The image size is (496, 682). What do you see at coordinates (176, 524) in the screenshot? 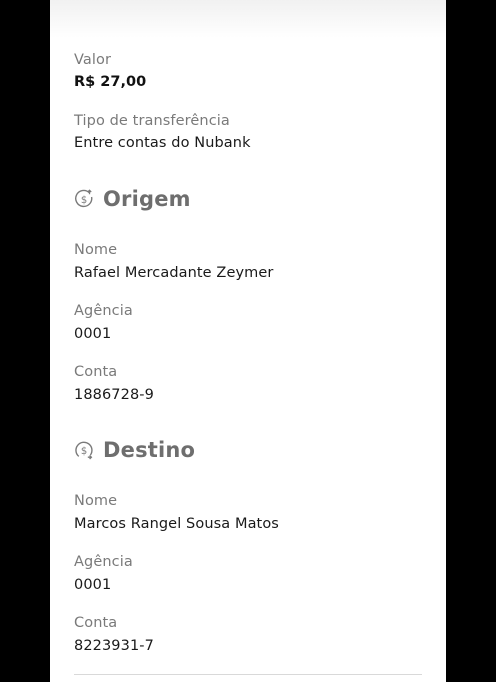
I see `destination-name-value: Marcos Rangel Sousa Matos` at bounding box center [176, 524].